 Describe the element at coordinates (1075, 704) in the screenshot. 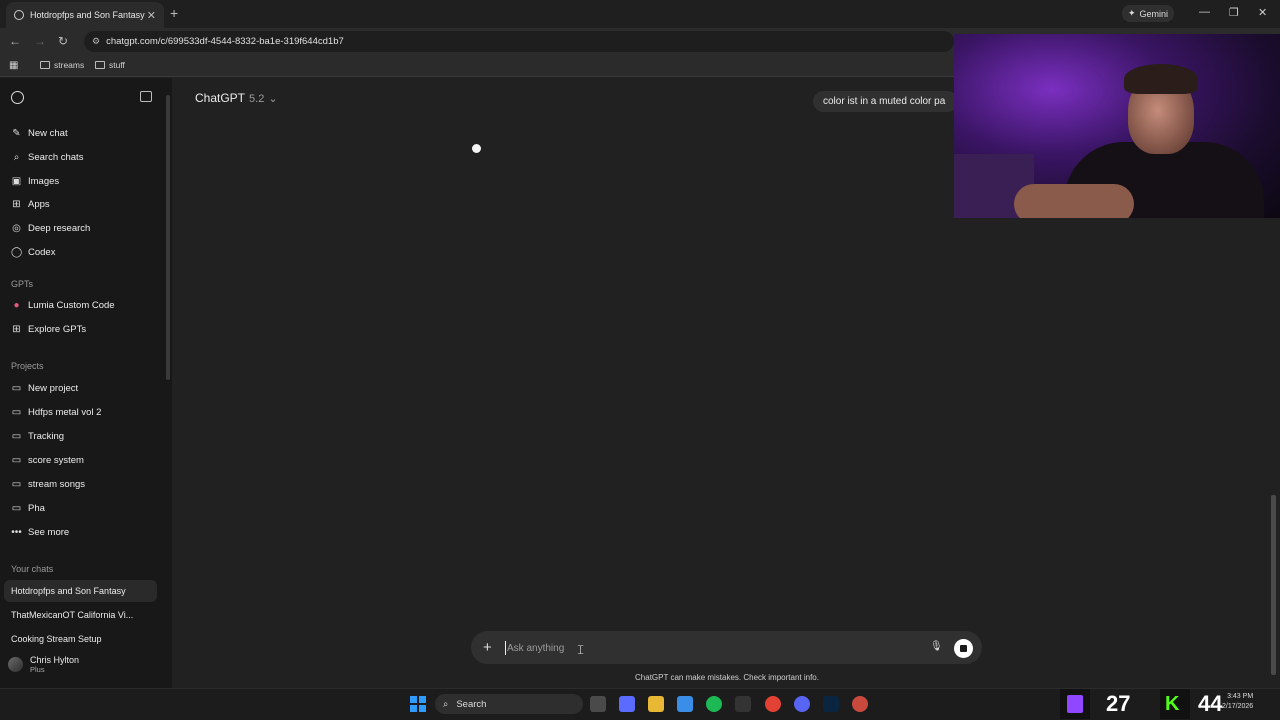

I see `twitch-icon` at that location.